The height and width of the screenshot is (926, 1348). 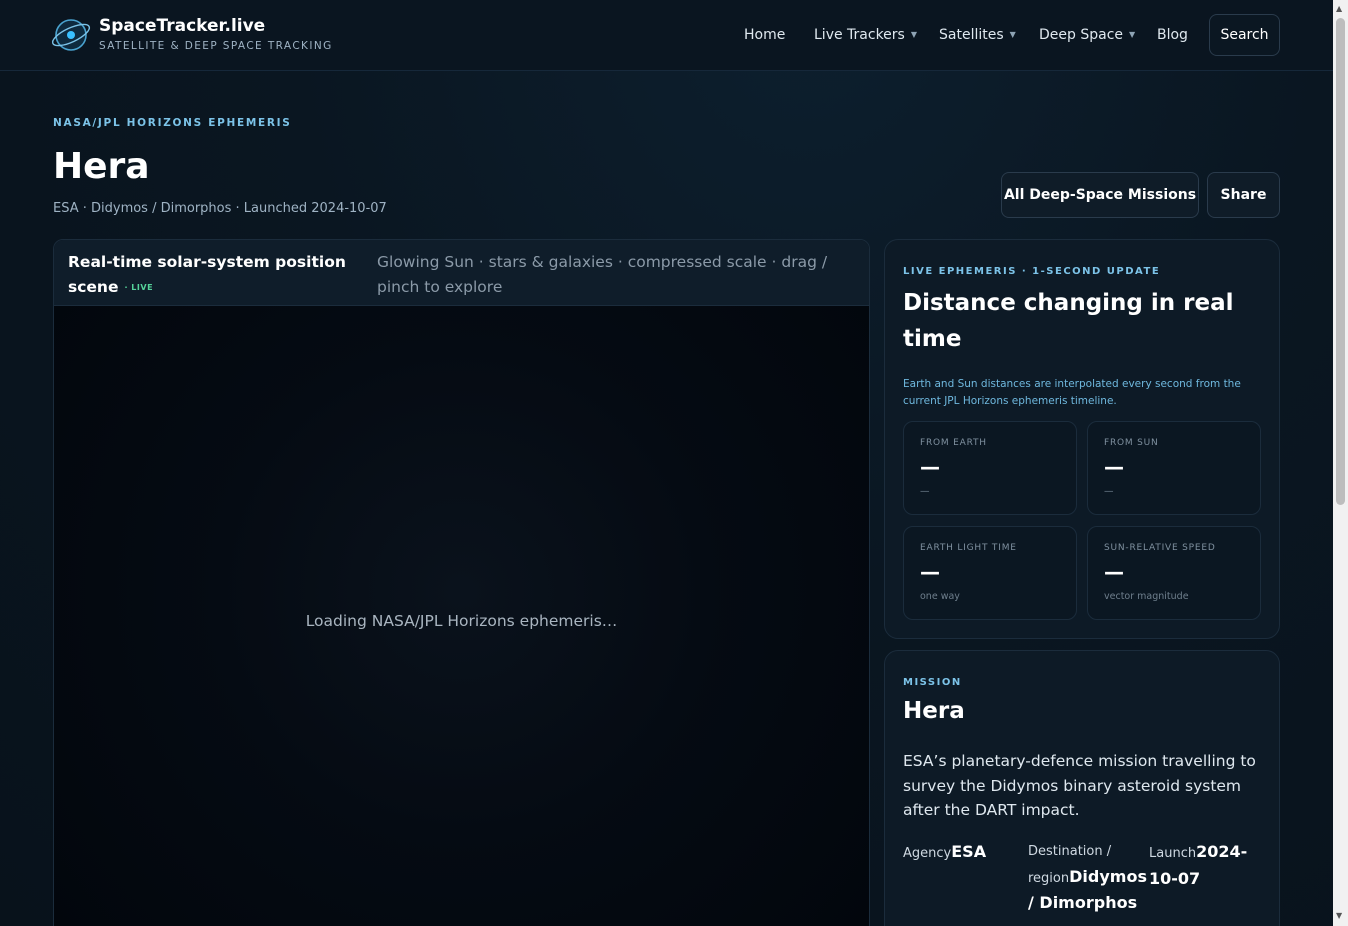 What do you see at coordinates (859, 35) in the screenshot?
I see `nav-live-trackers-label: Live Trackers` at bounding box center [859, 35].